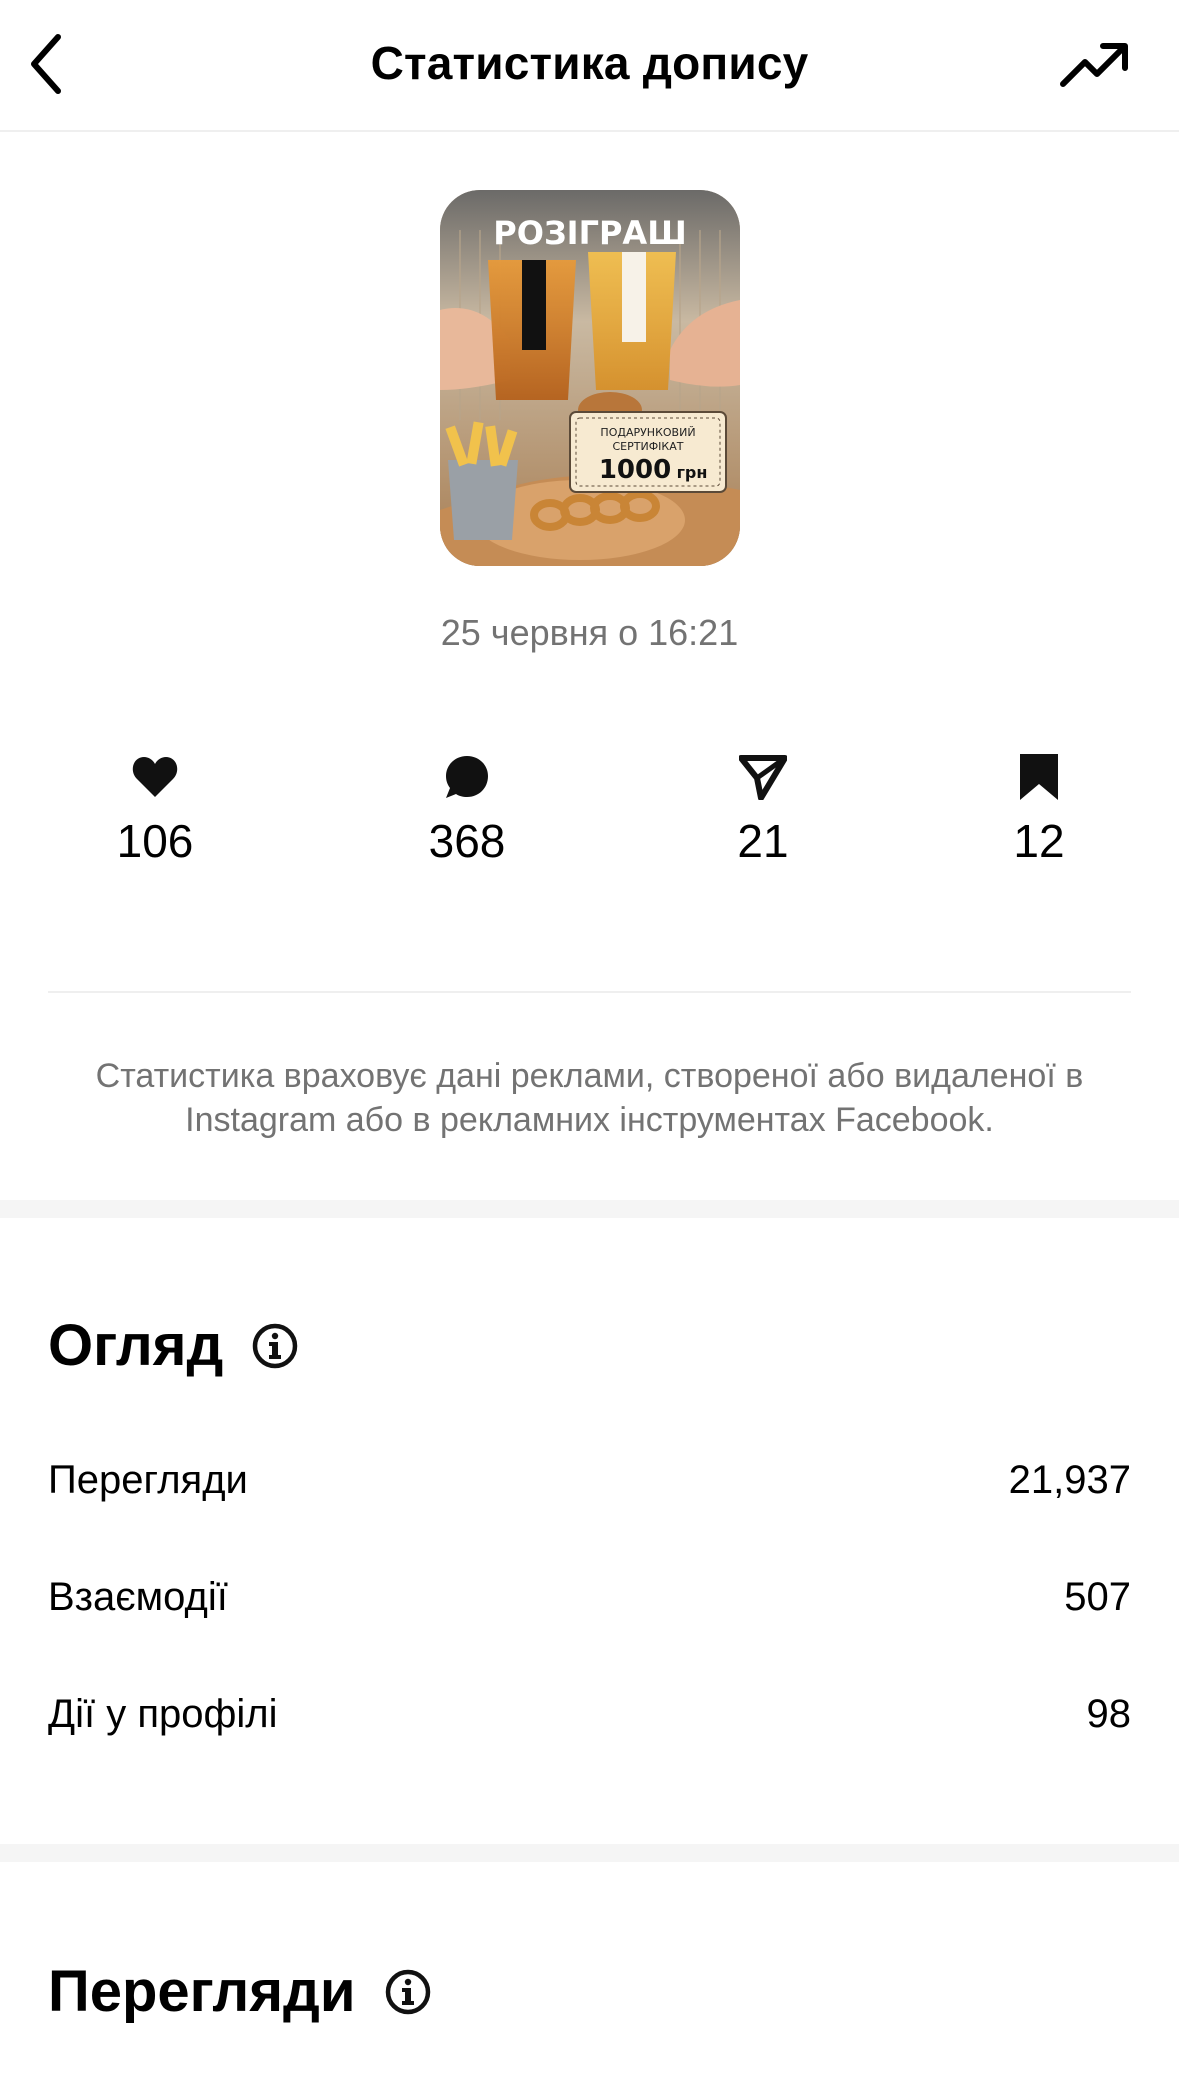 Image resolution: width=1179 pixels, height=2096 pixels. Describe the element at coordinates (763, 777) in the screenshot. I see `send-icon` at that location.